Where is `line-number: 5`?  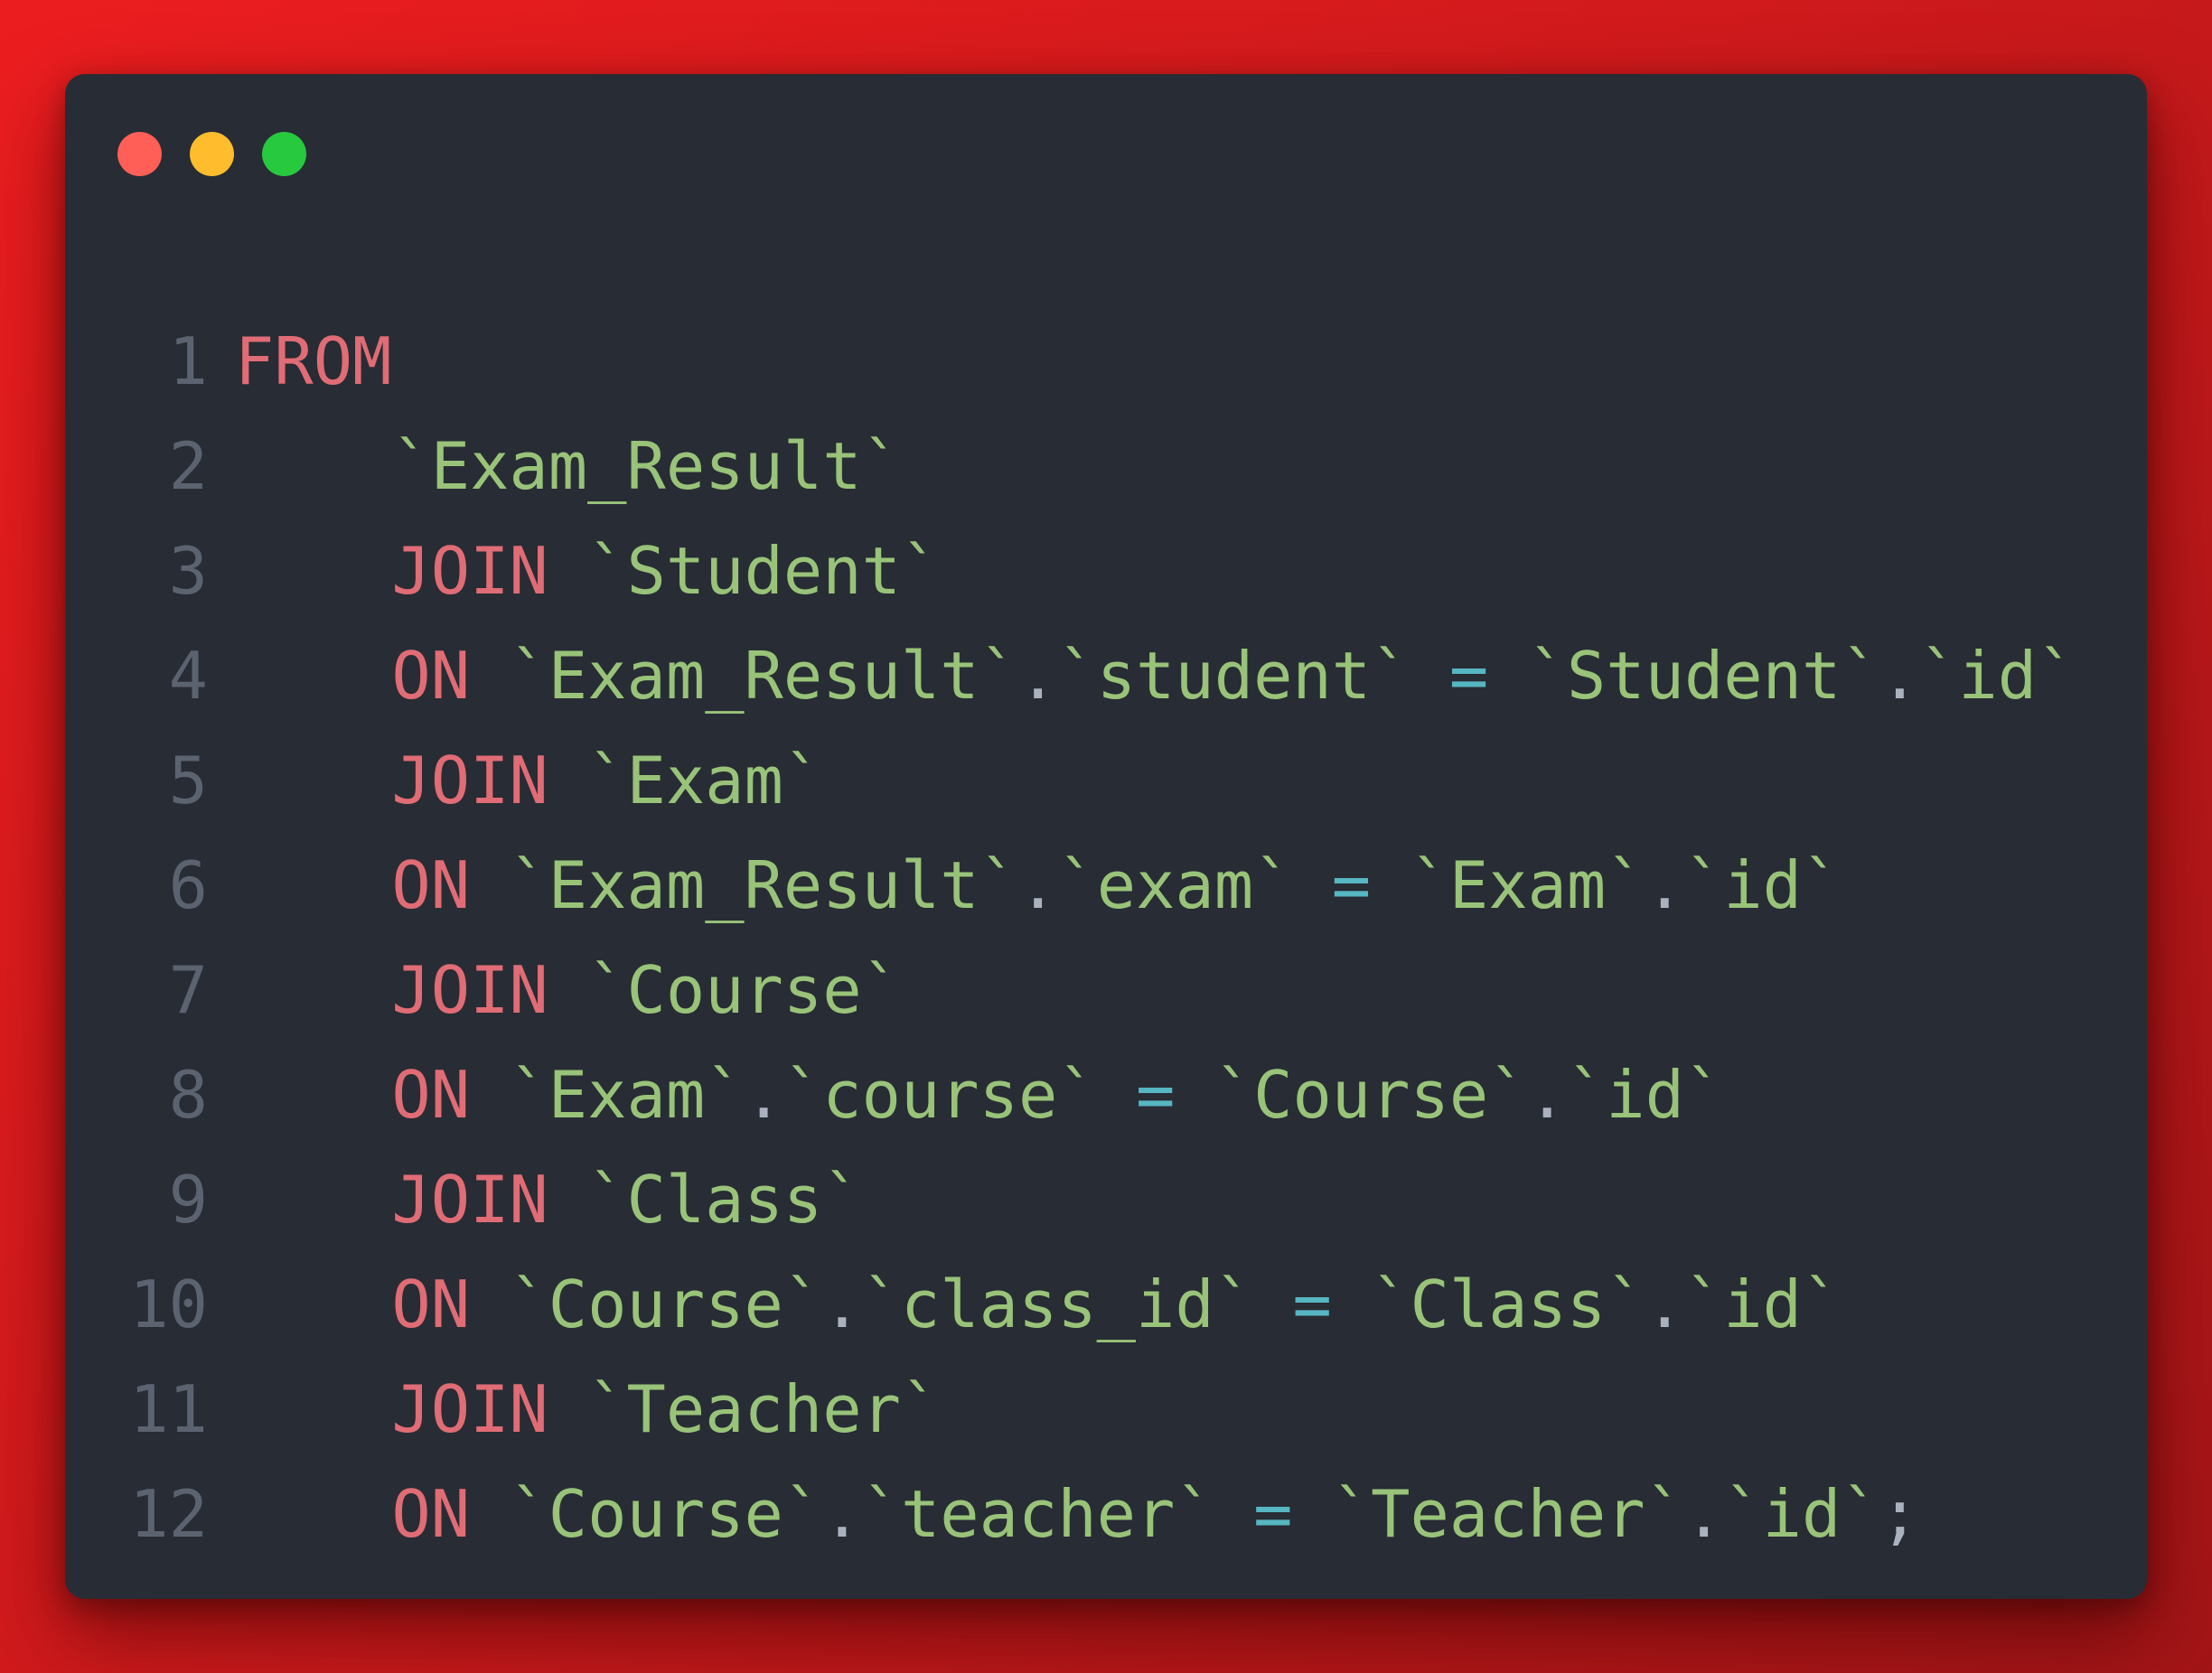
line-number: 5 is located at coordinates (188, 780).